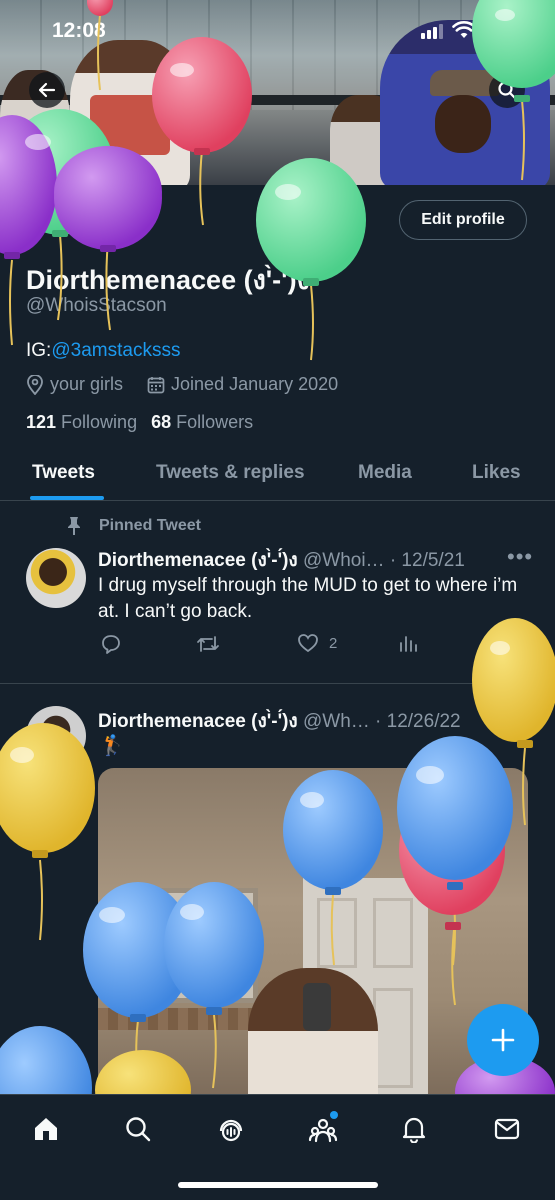 The image size is (555, 1200). What do you see at coordinates (230, 473) in the screenshot?
I see `tab-tweets-replies: Tweets & replies` at bounding box center [230, 473].